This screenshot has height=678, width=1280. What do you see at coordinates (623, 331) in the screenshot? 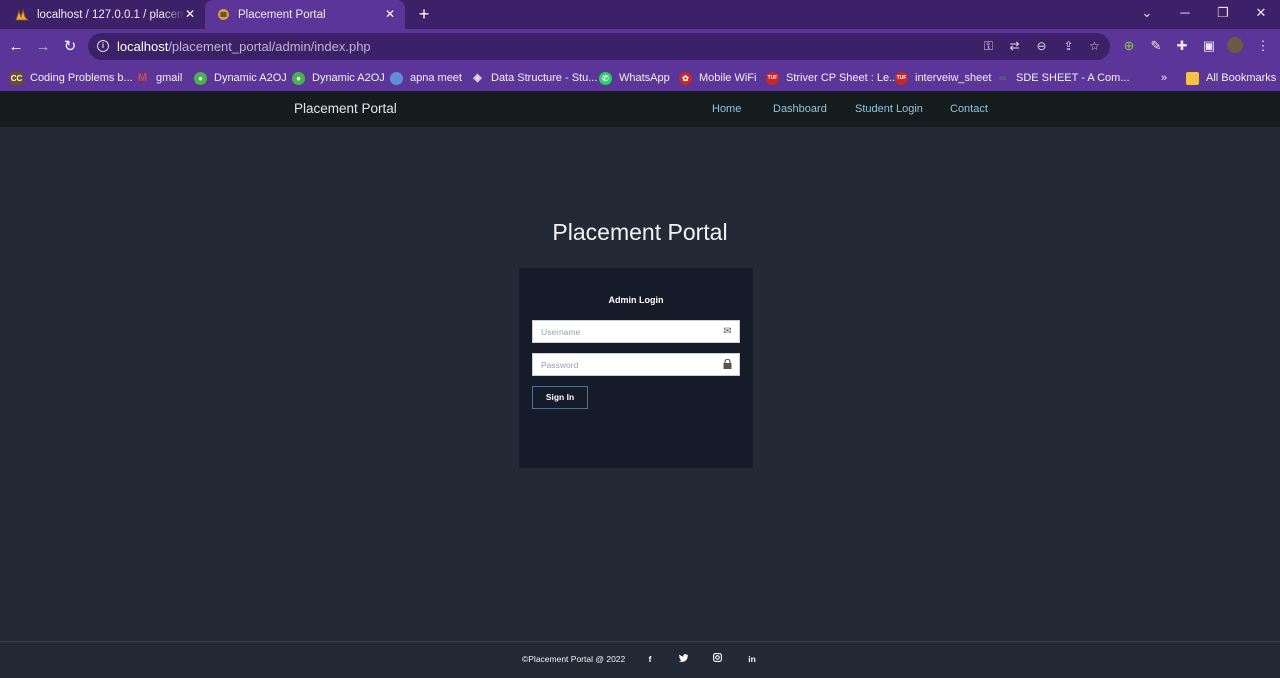
I see `username-input` at bounding box center [623, 331].